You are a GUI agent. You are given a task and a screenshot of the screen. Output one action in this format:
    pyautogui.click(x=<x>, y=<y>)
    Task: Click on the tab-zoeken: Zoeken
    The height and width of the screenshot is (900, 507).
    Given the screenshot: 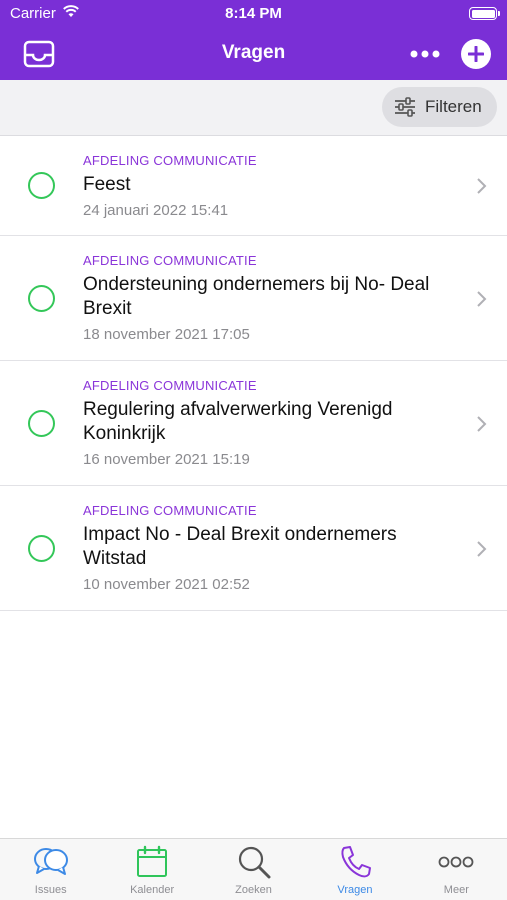 What is the action you would take?
    pyautogui.click(x=253, y=869)
    